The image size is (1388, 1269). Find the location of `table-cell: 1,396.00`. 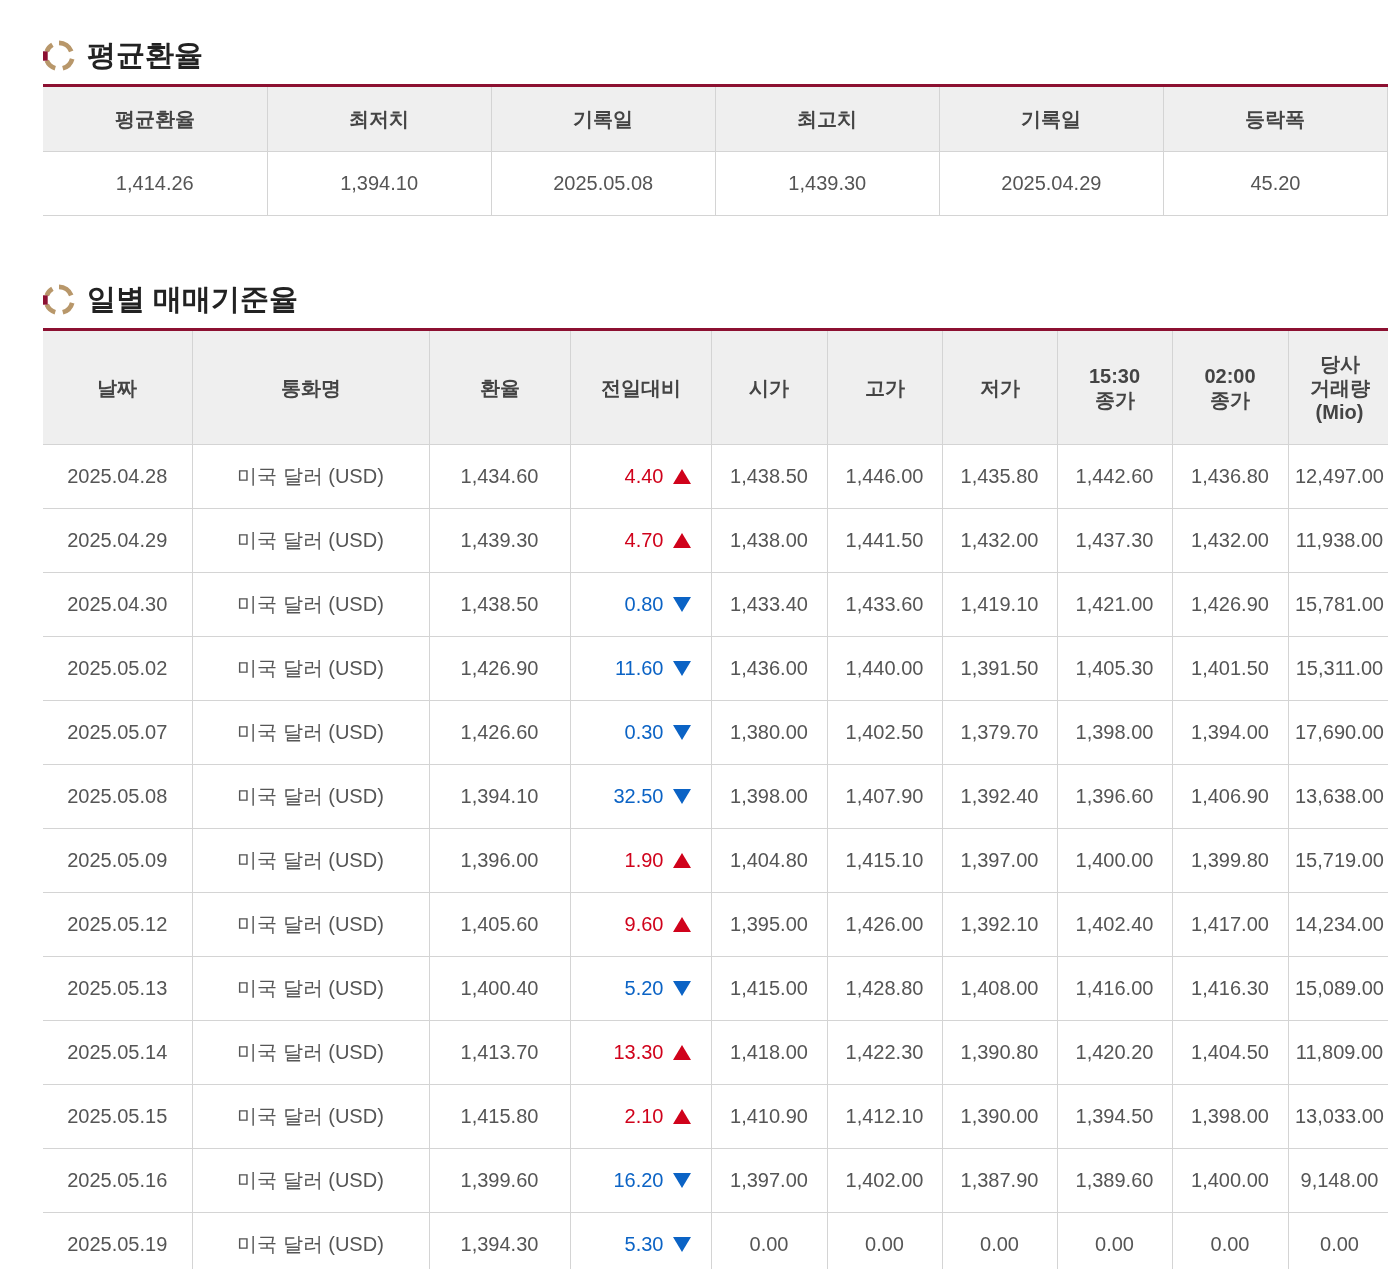

table-cell: 1,396.00 is located at coordinates (499, 860).